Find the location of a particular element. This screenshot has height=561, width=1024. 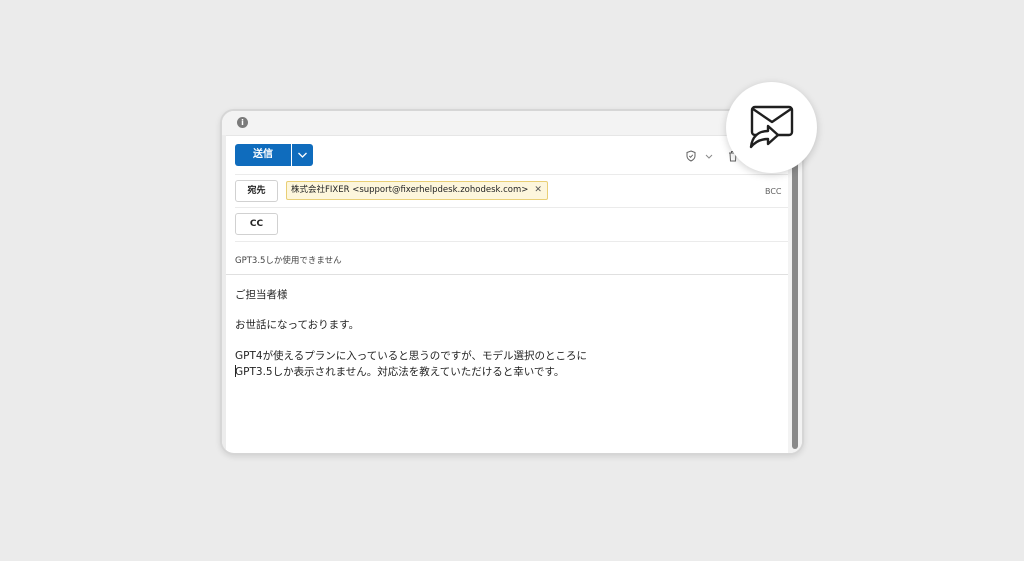

window-left-edge is located at coordinates (224, 294).